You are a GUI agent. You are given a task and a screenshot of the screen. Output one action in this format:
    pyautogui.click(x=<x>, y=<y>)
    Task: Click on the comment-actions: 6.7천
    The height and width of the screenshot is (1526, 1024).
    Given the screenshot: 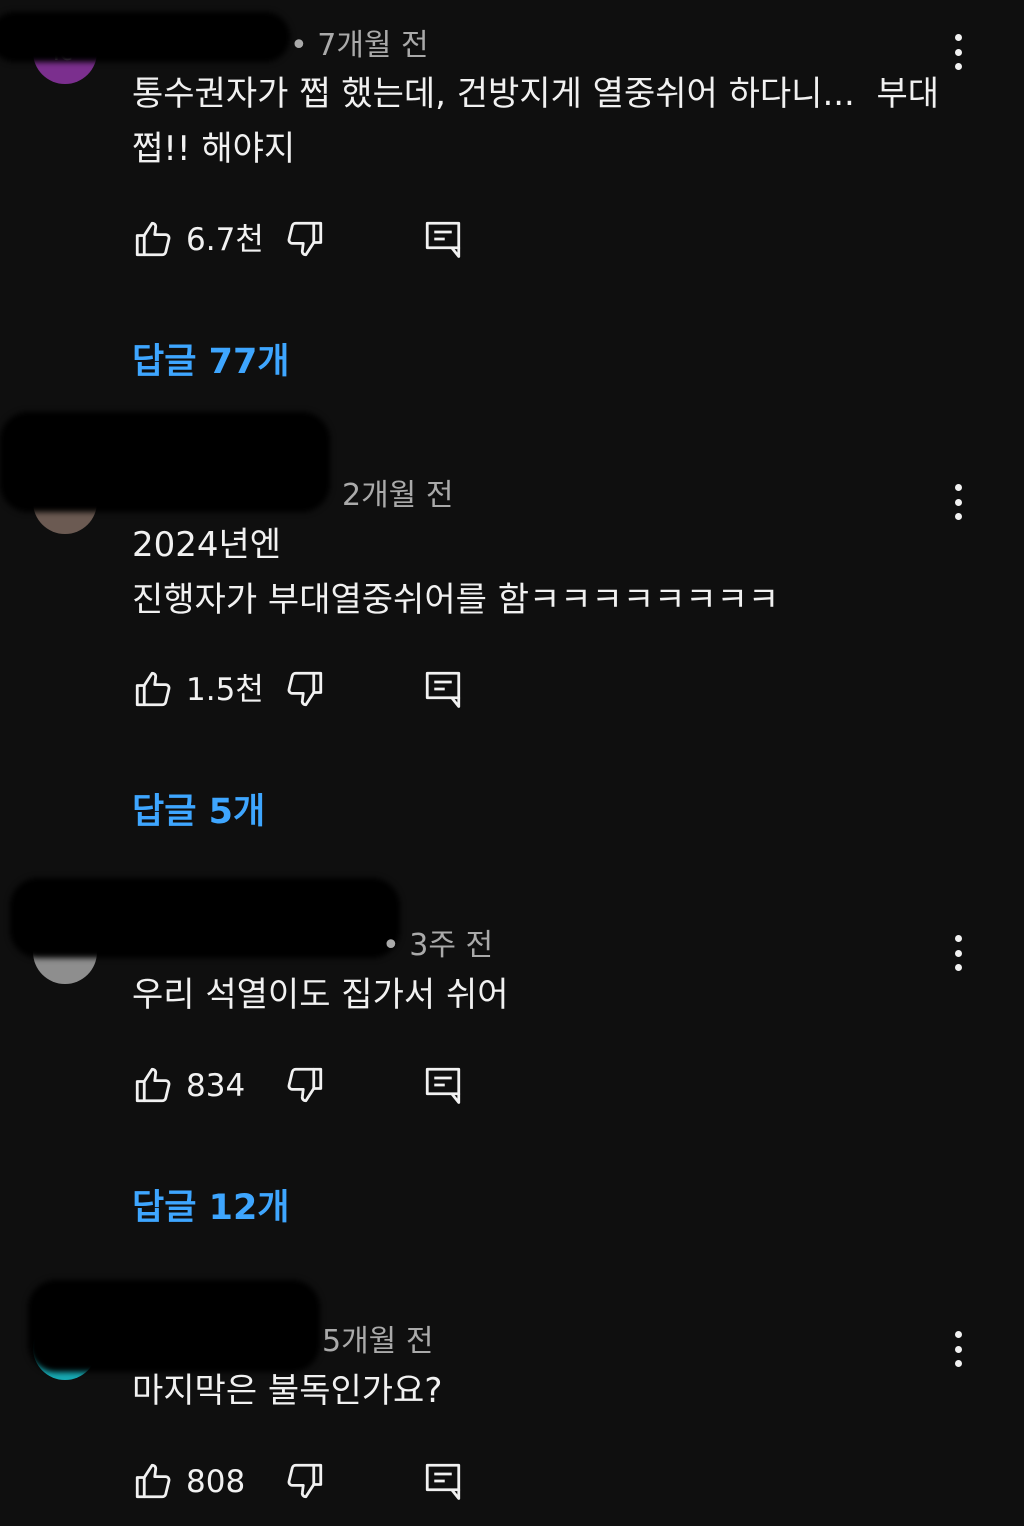 What is the action you would take?
    pyautogui.click(x=312, y=243)
    